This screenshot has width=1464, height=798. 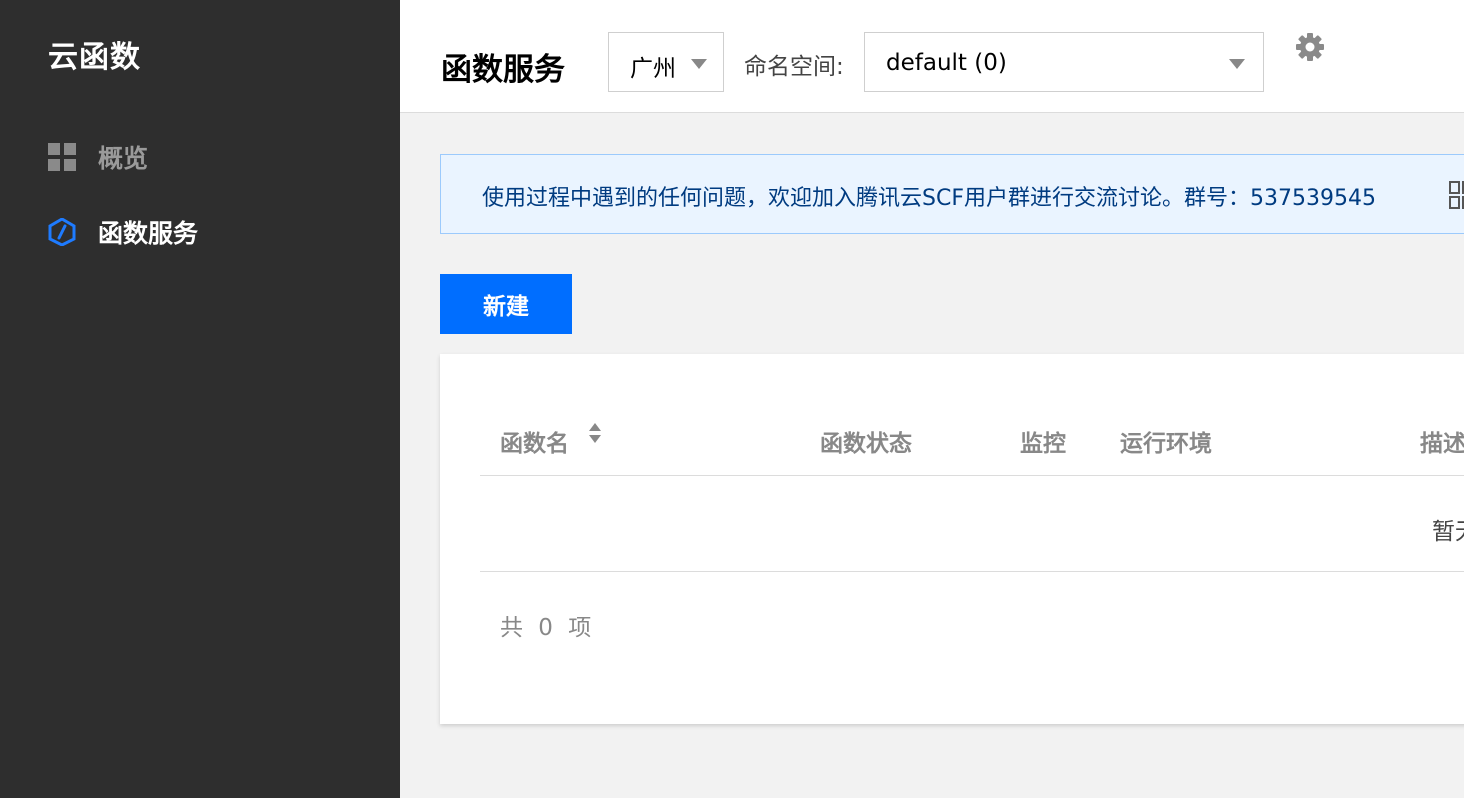 I want to click on namespace-label: 命名空间:, so click(x=794, y=67).